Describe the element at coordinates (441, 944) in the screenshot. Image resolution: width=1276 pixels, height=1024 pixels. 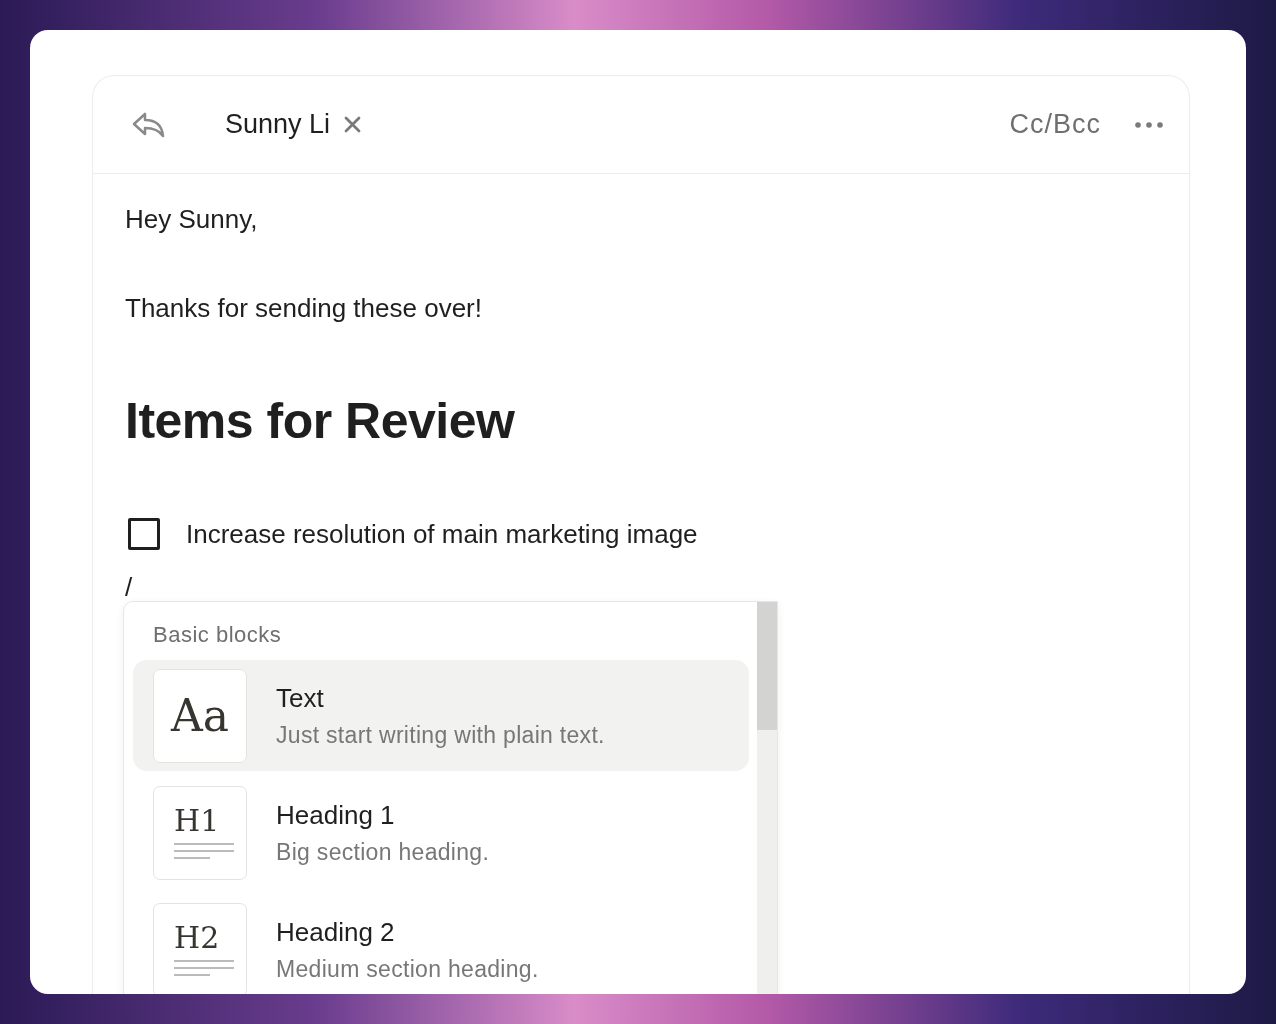
I see `menu-item: H2 Heading 2 Medium section heading.` at that location.